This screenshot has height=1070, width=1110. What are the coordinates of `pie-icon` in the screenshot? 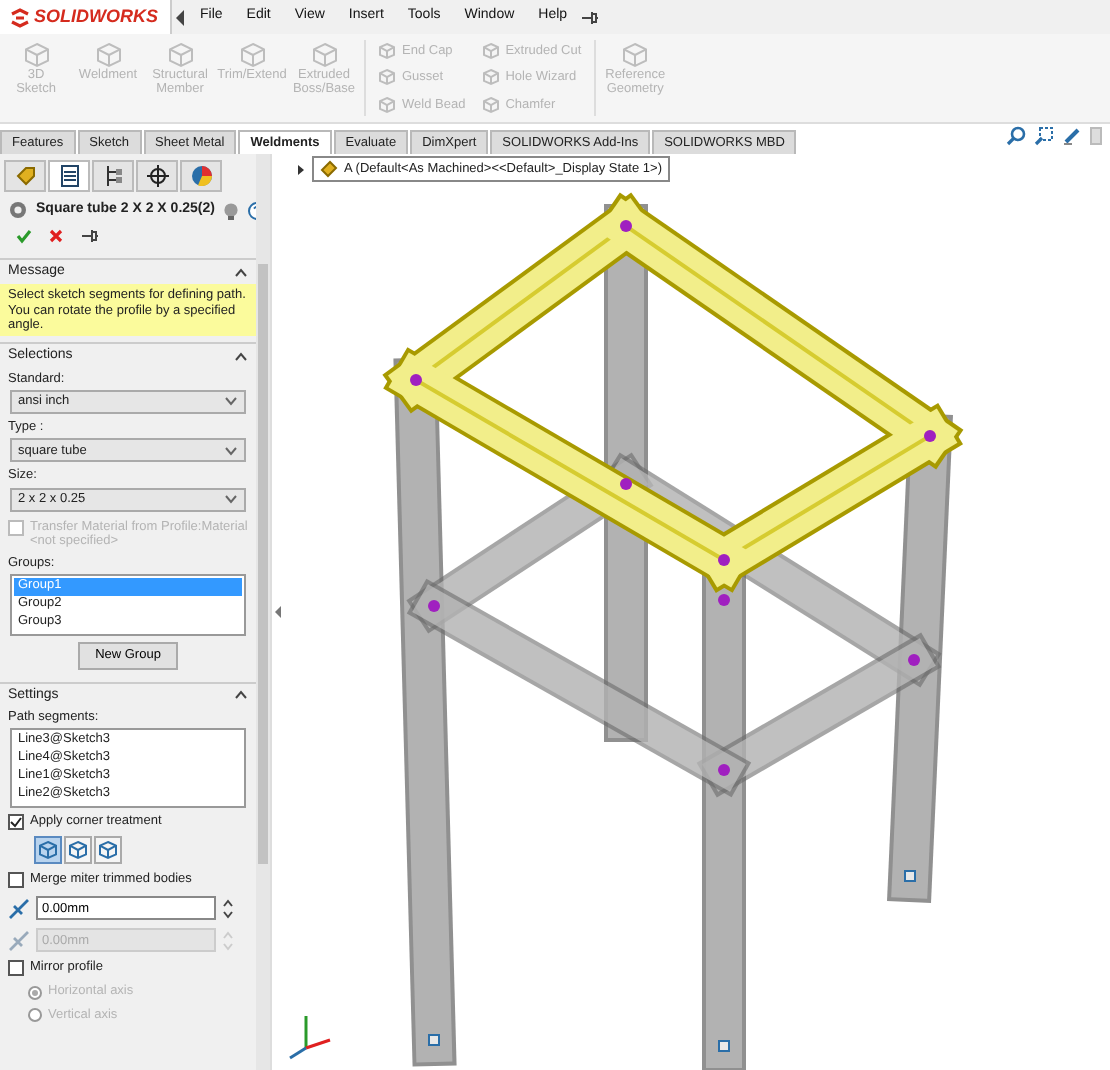 It's located at (201, 176).